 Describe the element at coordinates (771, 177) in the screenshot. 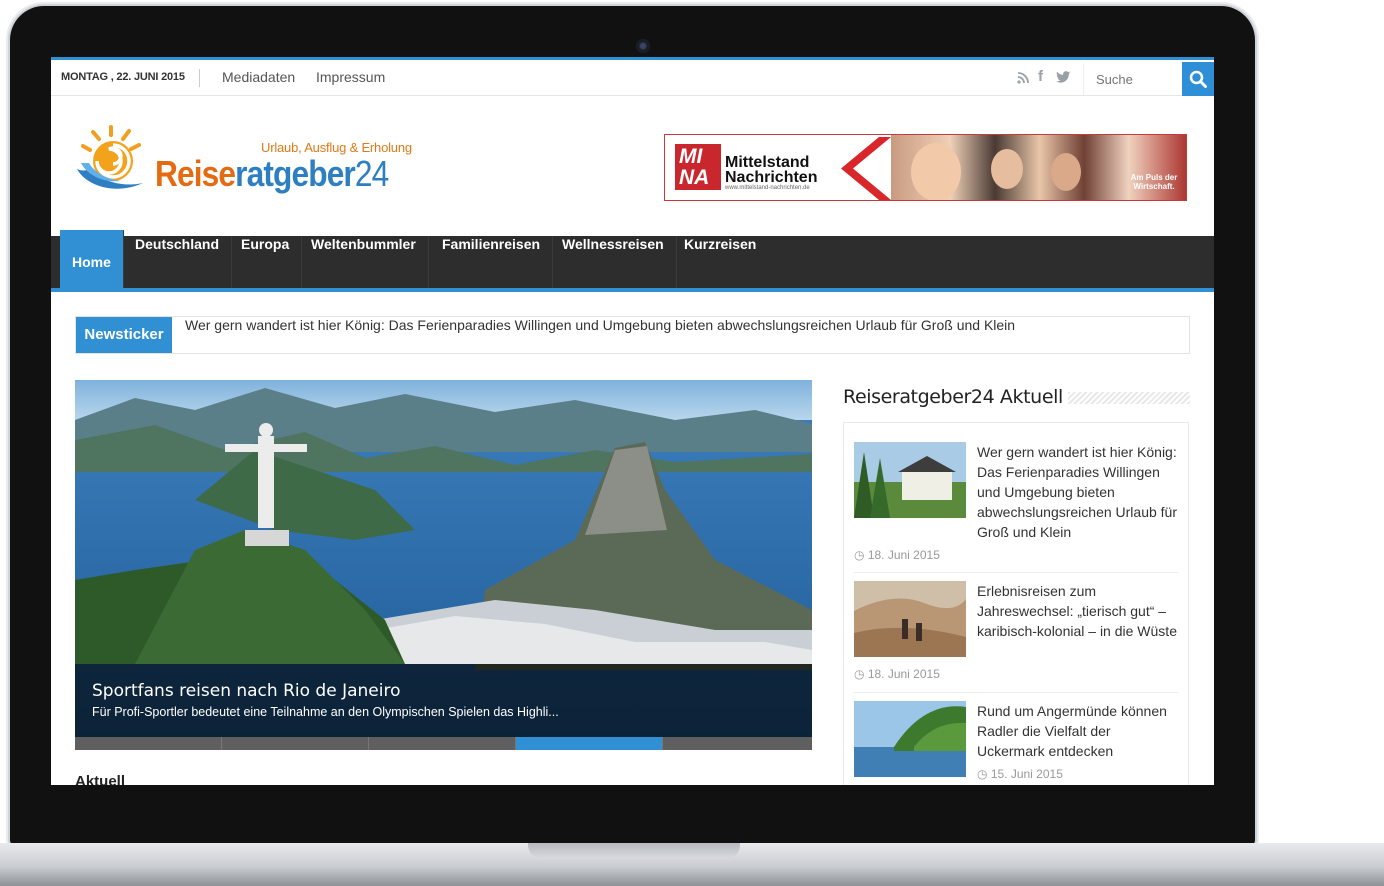

I see `banner-title-line-2: Nachrichten` at that location.